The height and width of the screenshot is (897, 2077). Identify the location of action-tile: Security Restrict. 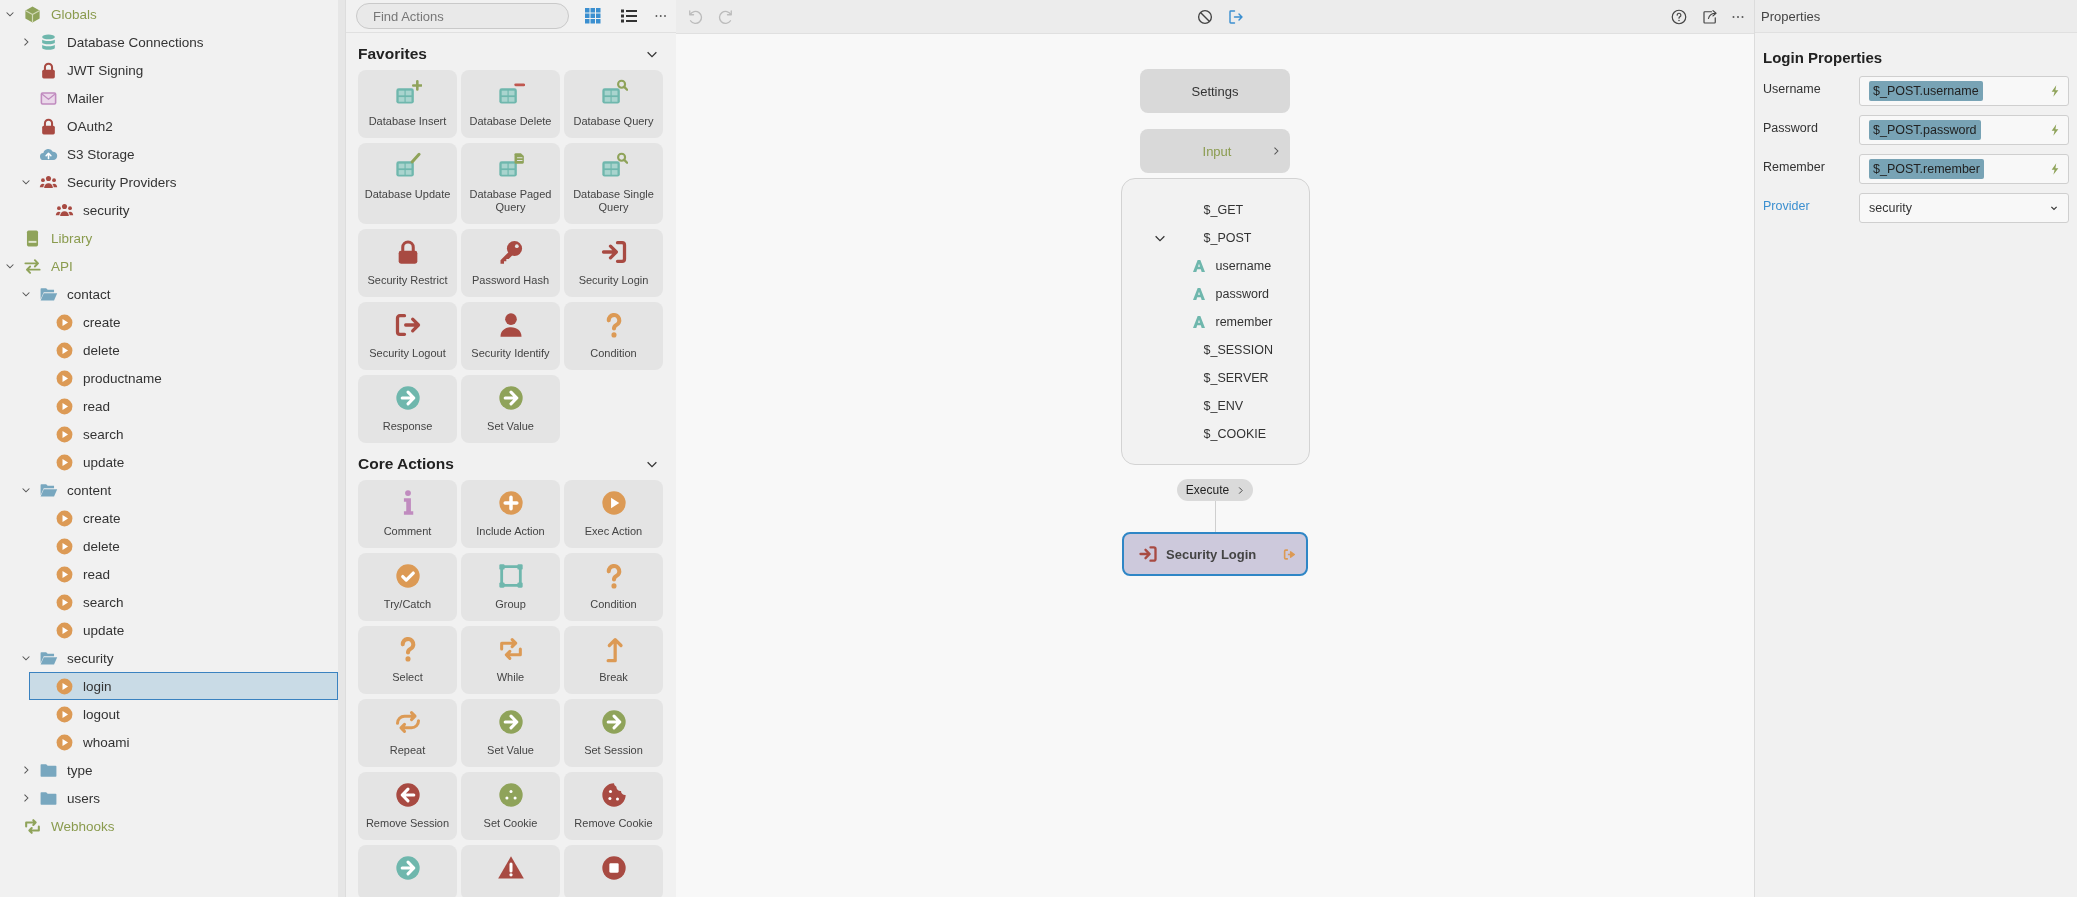
(407, 263).